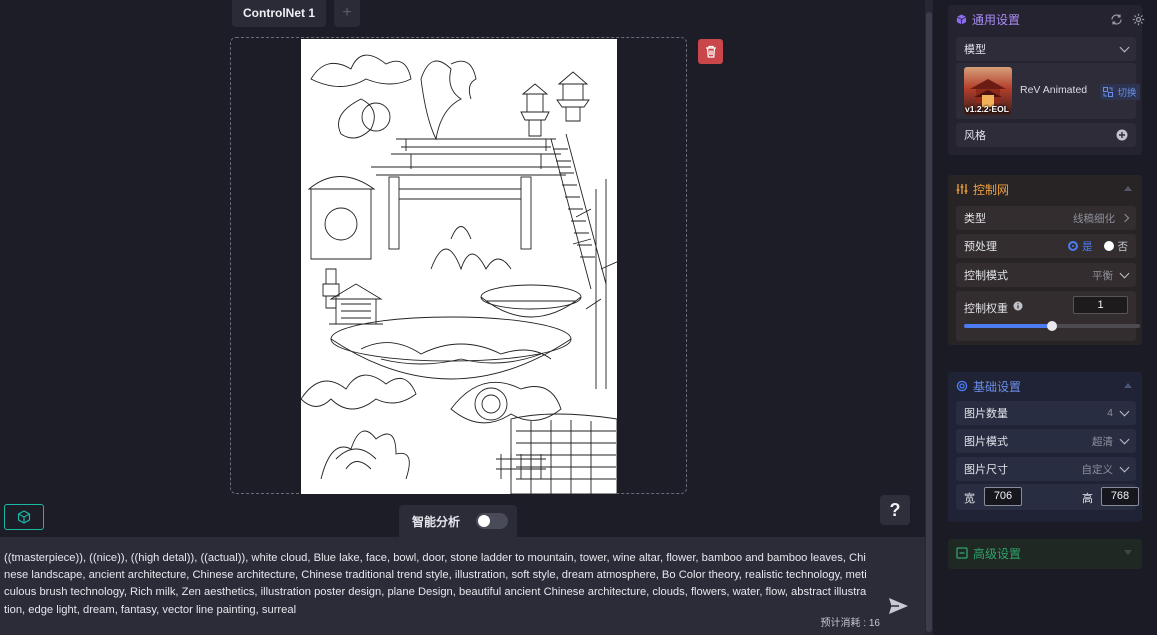 The width and height of the screenshot is (1157, 635). Describe the element at coordinates (1102, 441) in the screenshot. I see `image-mode-value: 超清` at that location.